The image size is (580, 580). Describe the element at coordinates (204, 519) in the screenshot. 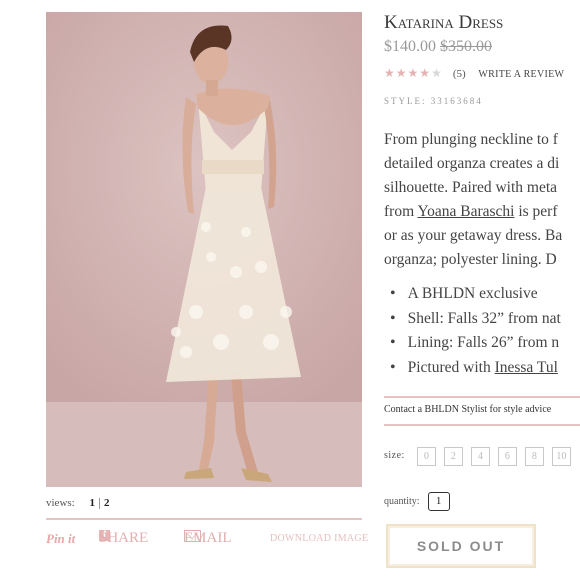

I see `share-divider` at that location.